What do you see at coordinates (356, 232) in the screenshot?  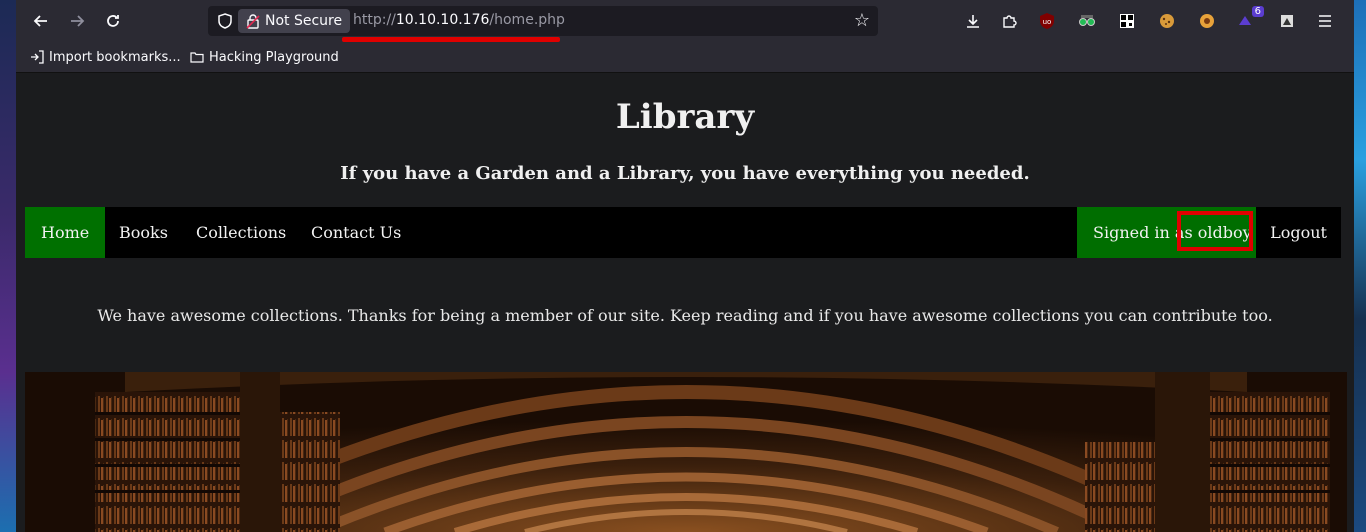 I see `nav-contact-us: Contact Us` at bounding box center [356, 232].